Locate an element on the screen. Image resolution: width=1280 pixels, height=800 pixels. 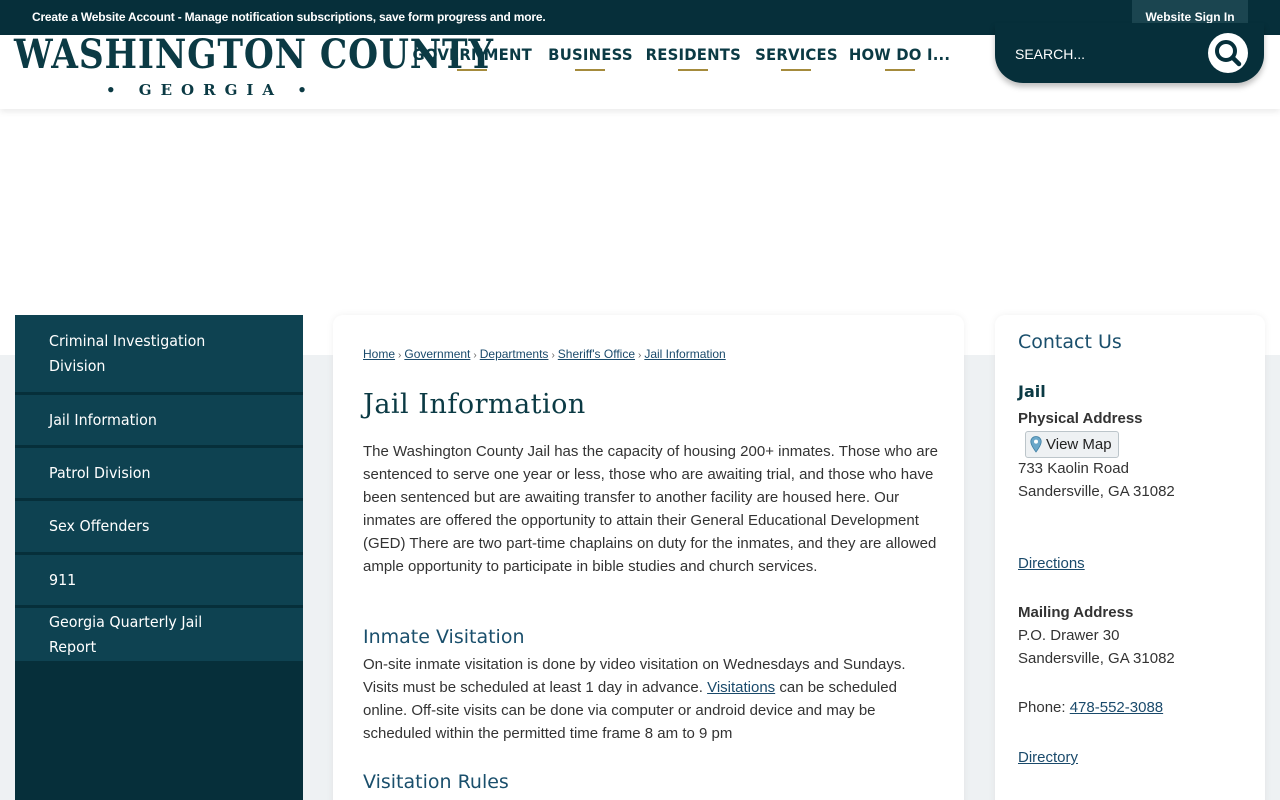
nav-business: BUSINESS is located at coordinates (590, 72).